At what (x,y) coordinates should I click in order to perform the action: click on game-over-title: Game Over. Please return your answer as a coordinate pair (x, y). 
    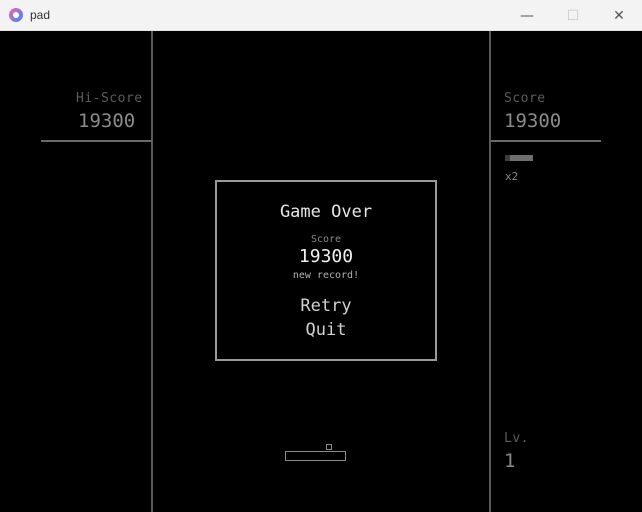
    Looking at the image, I should click on (326, 212).